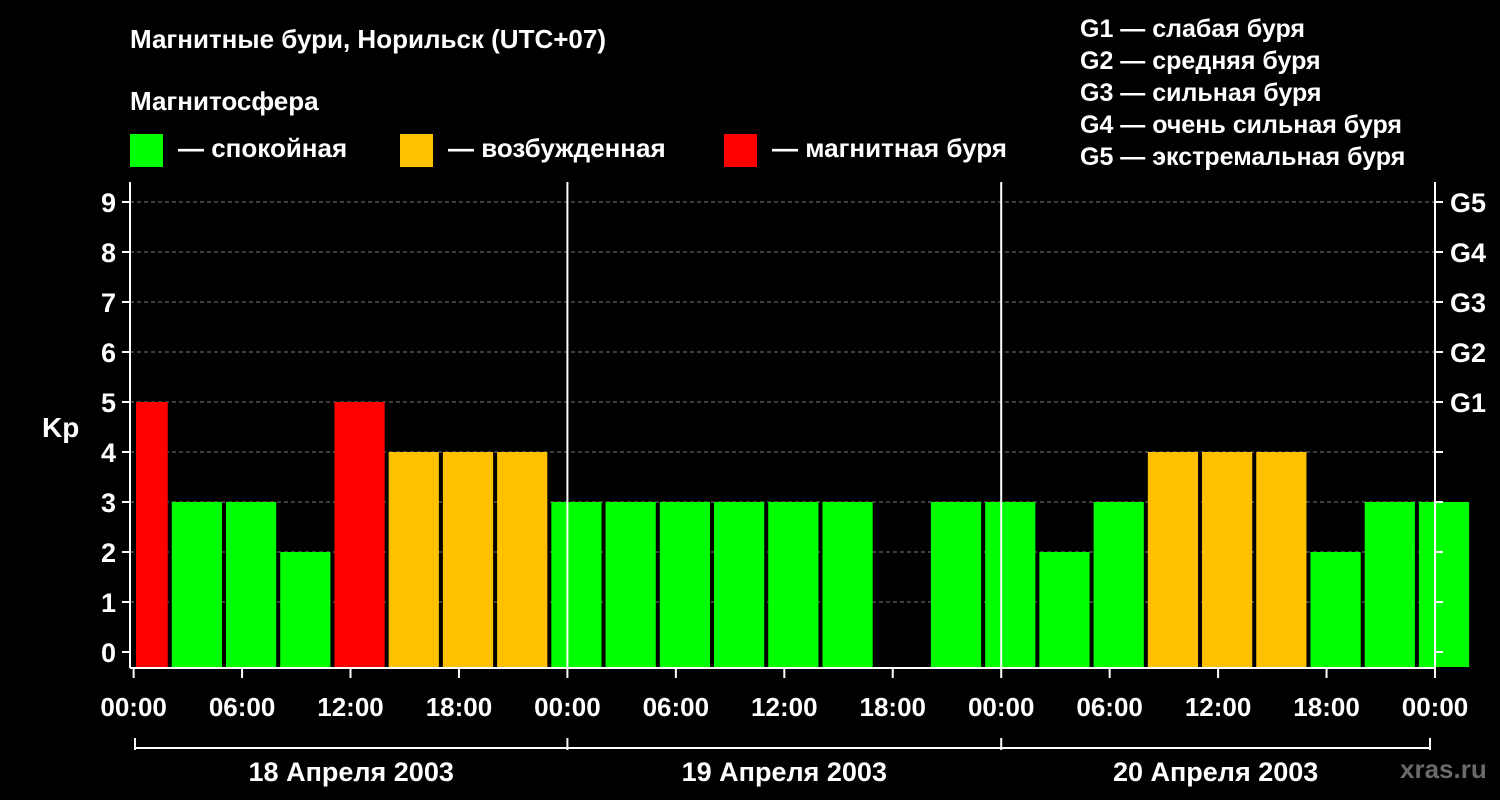 The width and height of the screenshot is (1500, 800). Describe the element at coordinates (60, 427) in the screenshot. I see `y-axis-label: Kp` at that location.